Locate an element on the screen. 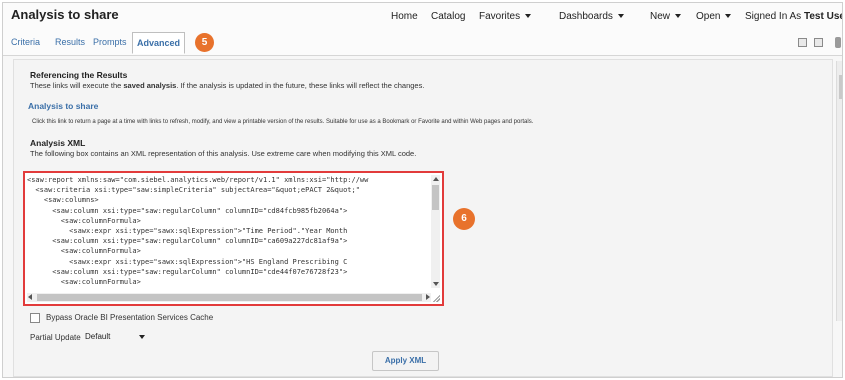 Image resolution: width=845 pixels, height=380 pixels. scroll-right-icon is located at coordinates (428, 297).